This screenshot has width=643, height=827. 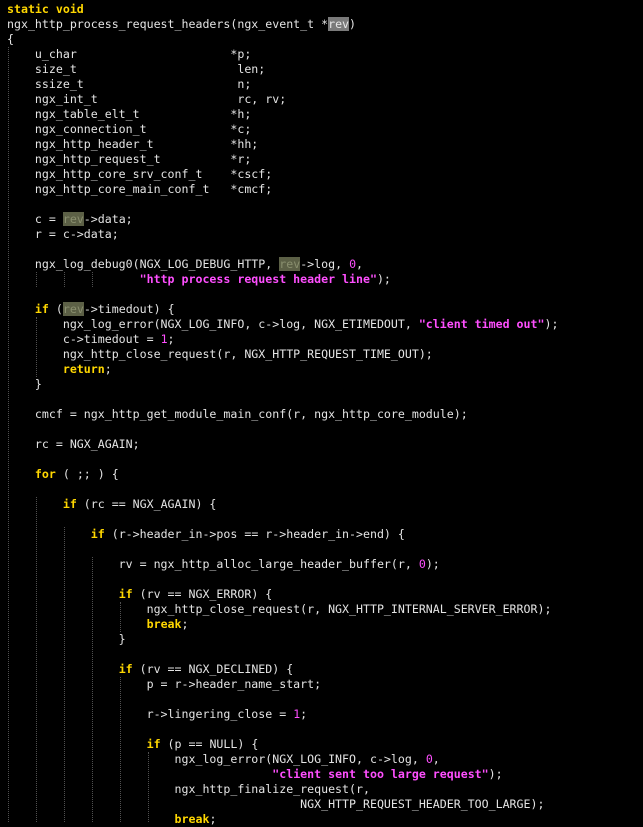 What do you see at coordinates (202, 594) in the screenshot?
I see `code-text: (rv == NGX_ERROR) {` at bounding box center [202, 594].